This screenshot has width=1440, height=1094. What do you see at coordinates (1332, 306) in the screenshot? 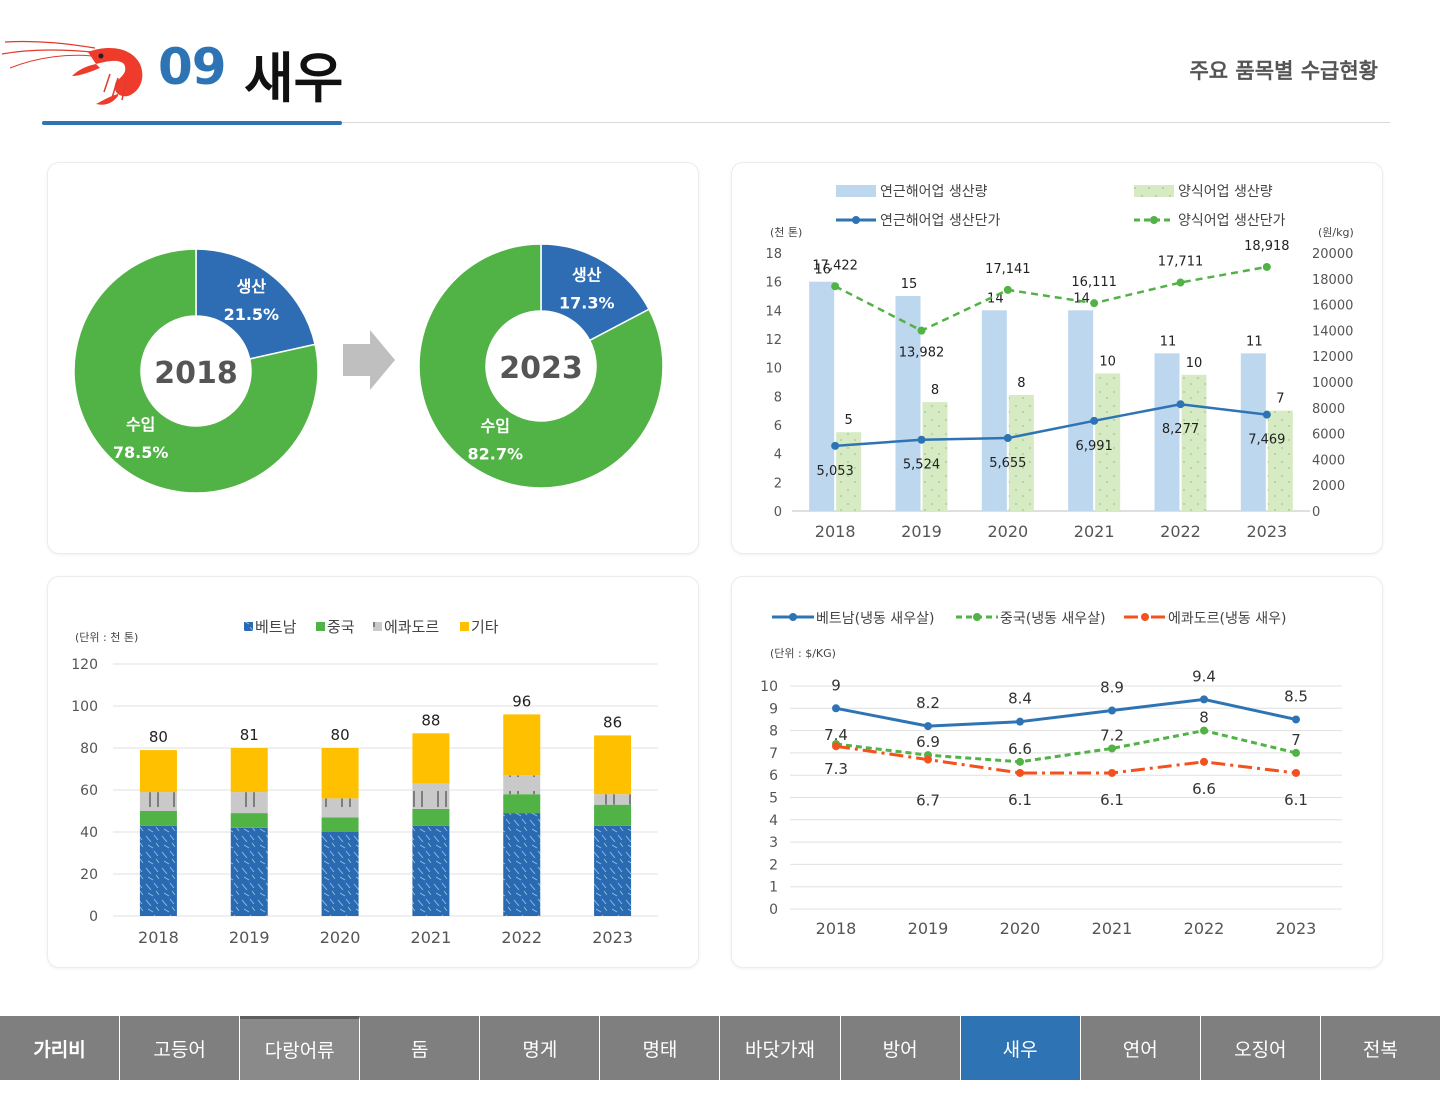
I see `y2-tick-label: 16000` at bounding box center [1332, 306].